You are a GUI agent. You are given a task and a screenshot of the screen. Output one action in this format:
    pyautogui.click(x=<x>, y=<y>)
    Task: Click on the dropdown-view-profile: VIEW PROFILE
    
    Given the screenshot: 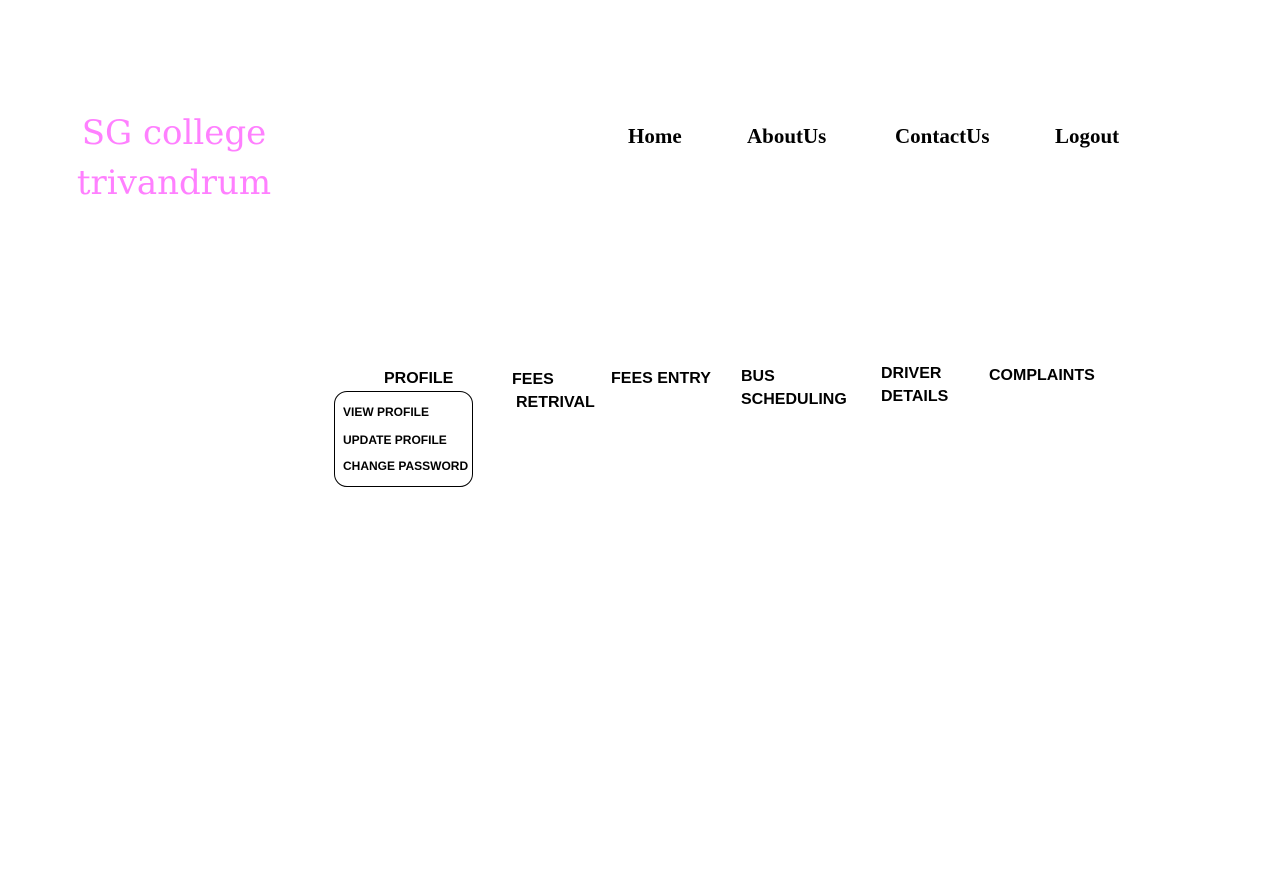 What is the action you would take?
    pyautogui.click(x=386, y=412)
    